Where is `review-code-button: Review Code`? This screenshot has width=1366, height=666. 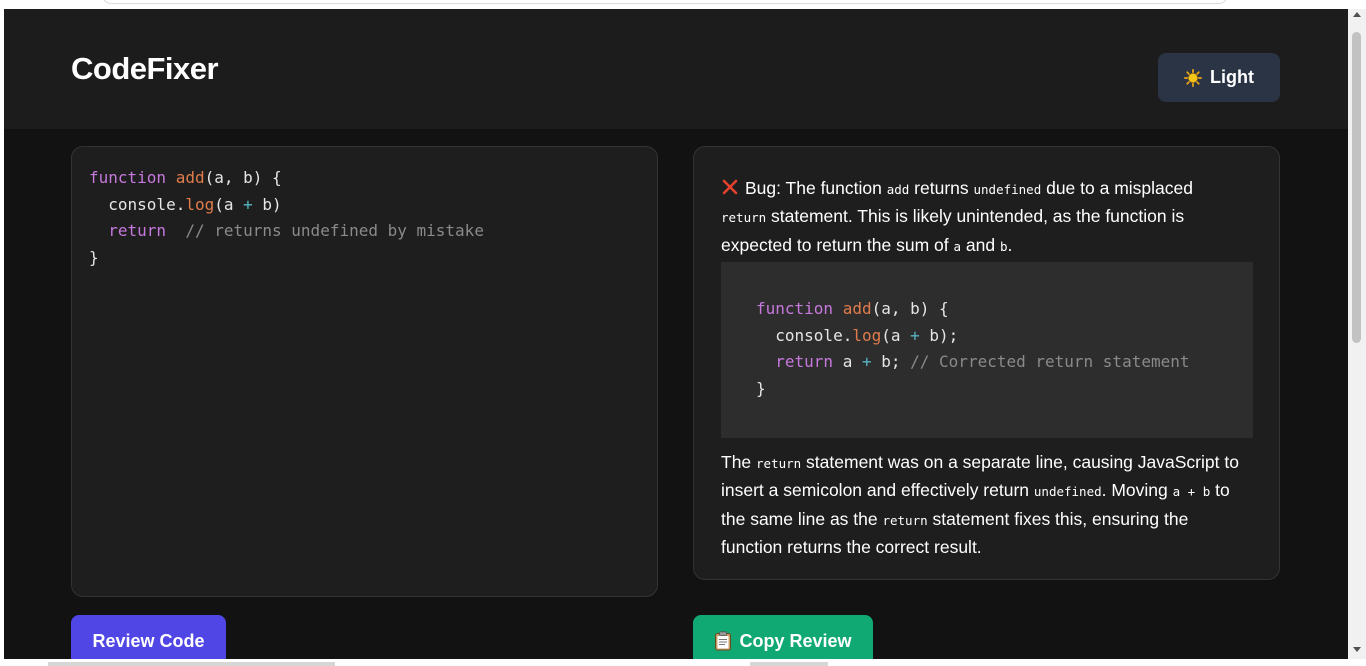
review-code-button: Review Code is located at coordinates (148, 637).